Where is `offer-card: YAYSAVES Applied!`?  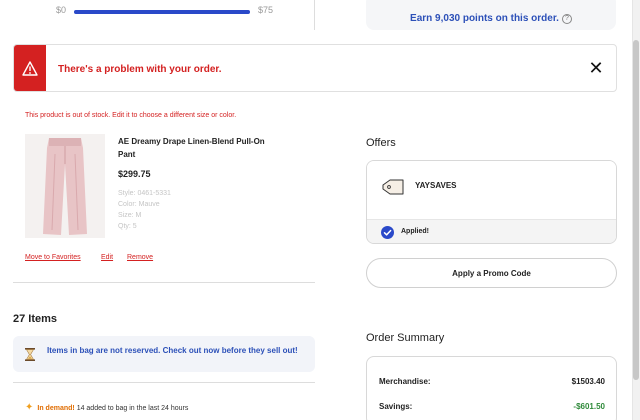
offer-card: YAYSAVES Applied! is located at coordinates (491, 202).